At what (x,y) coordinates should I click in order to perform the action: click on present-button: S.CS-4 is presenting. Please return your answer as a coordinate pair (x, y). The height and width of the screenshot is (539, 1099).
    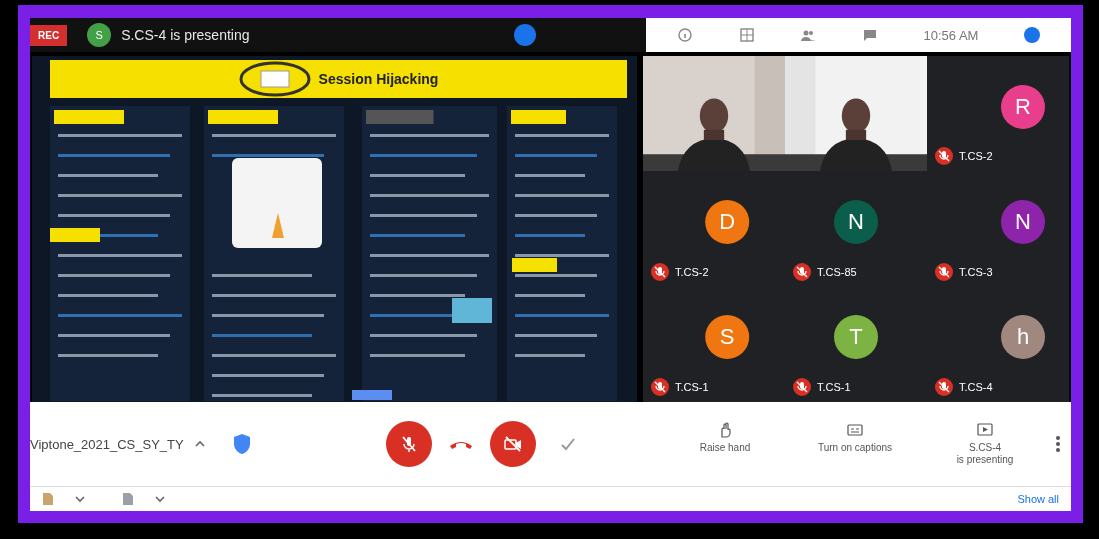
    Looking at the image, I should click on (985, 444).